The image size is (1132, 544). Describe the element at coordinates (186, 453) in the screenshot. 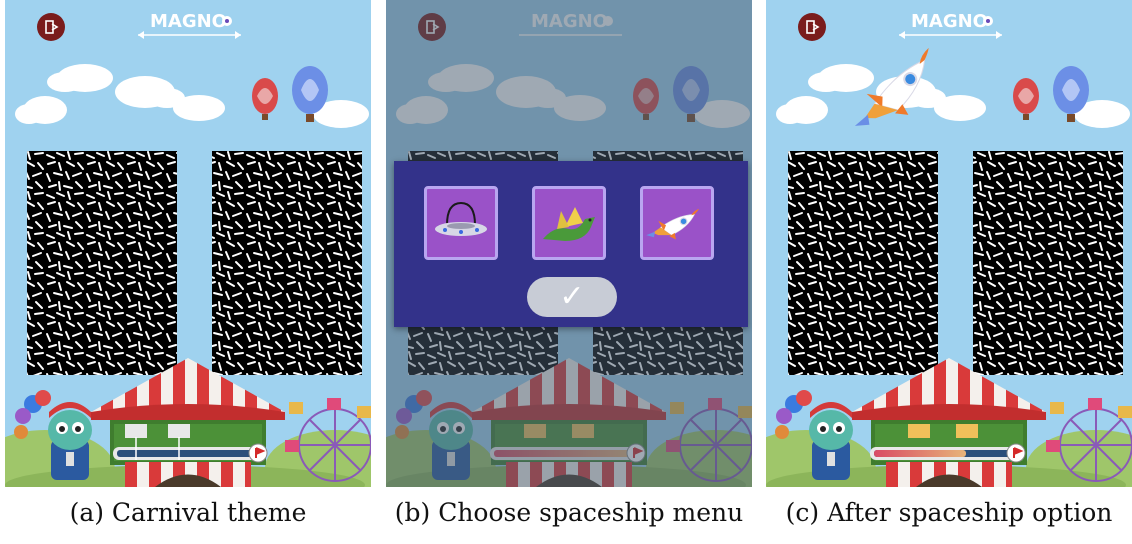

I see `progress-track` at that location.